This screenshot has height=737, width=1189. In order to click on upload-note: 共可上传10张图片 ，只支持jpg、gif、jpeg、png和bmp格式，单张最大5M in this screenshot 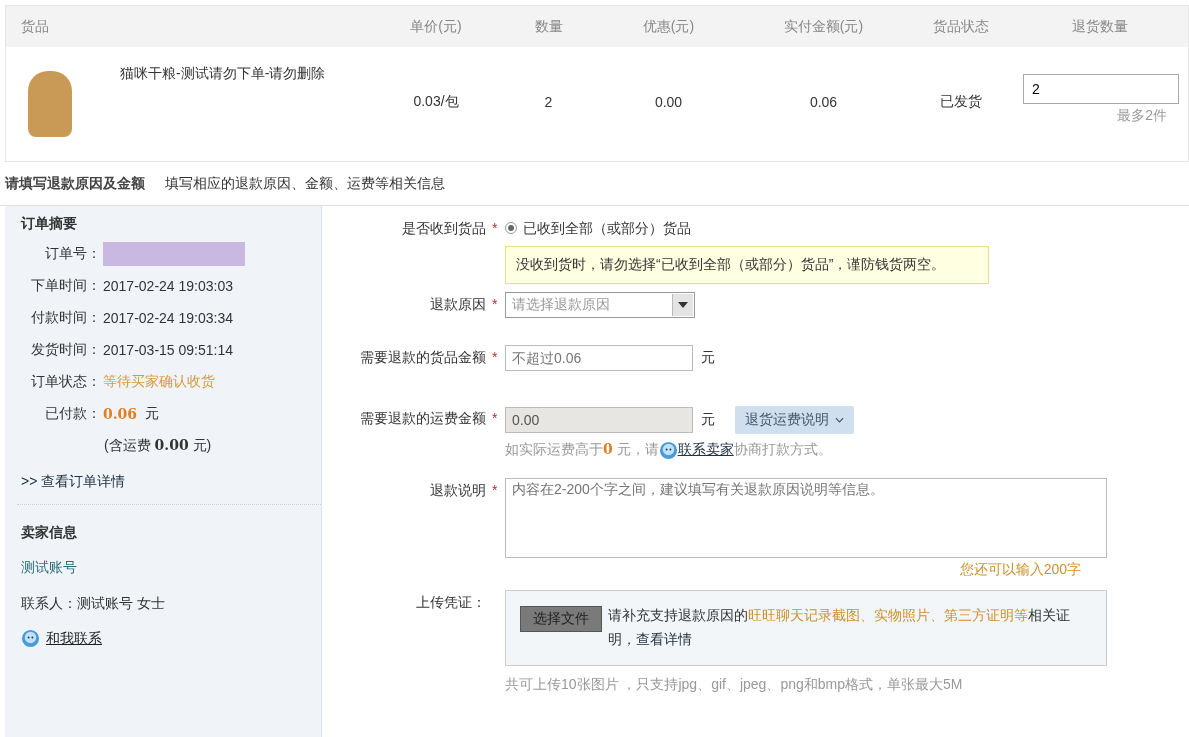, I will do `click(734, 685)`.